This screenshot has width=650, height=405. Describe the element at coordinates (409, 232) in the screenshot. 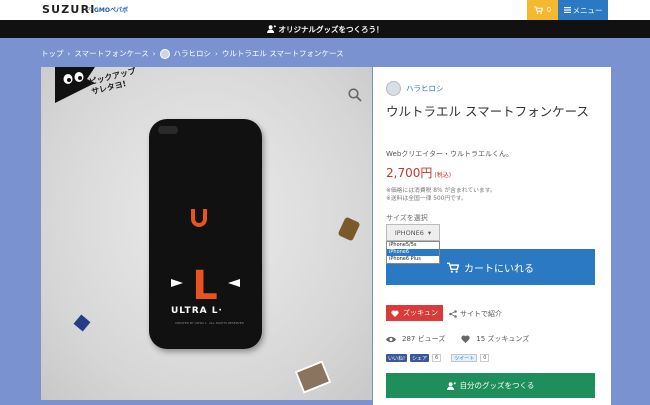

I see `size-selected-value: IPHONE6` at that location.